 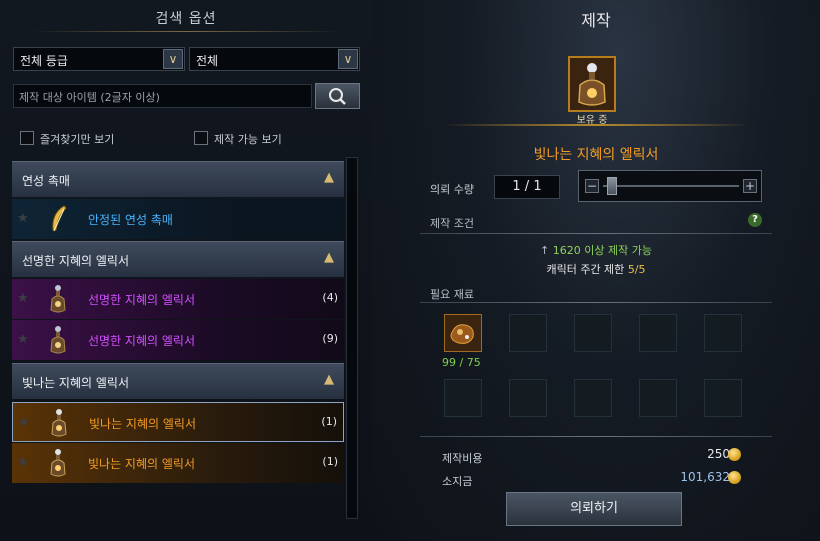 I want to click on money-label: 소지금, so click(x=457, y=481).